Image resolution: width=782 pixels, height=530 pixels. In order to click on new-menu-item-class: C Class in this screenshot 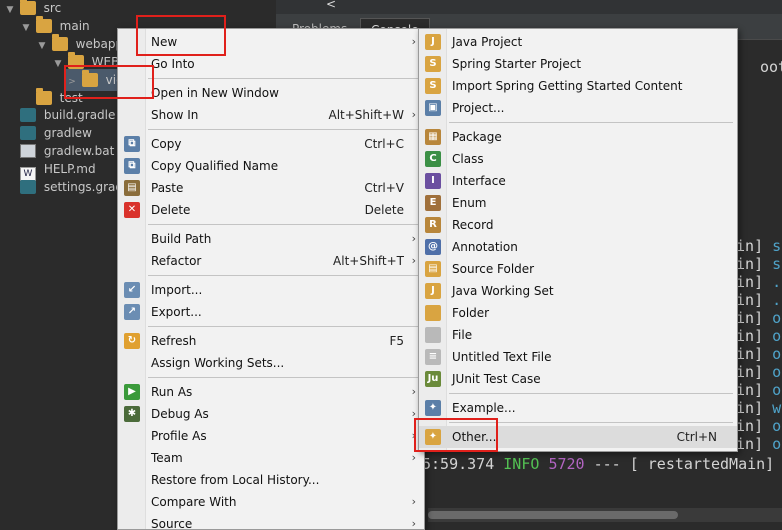, I will do `click(578, 159)`.